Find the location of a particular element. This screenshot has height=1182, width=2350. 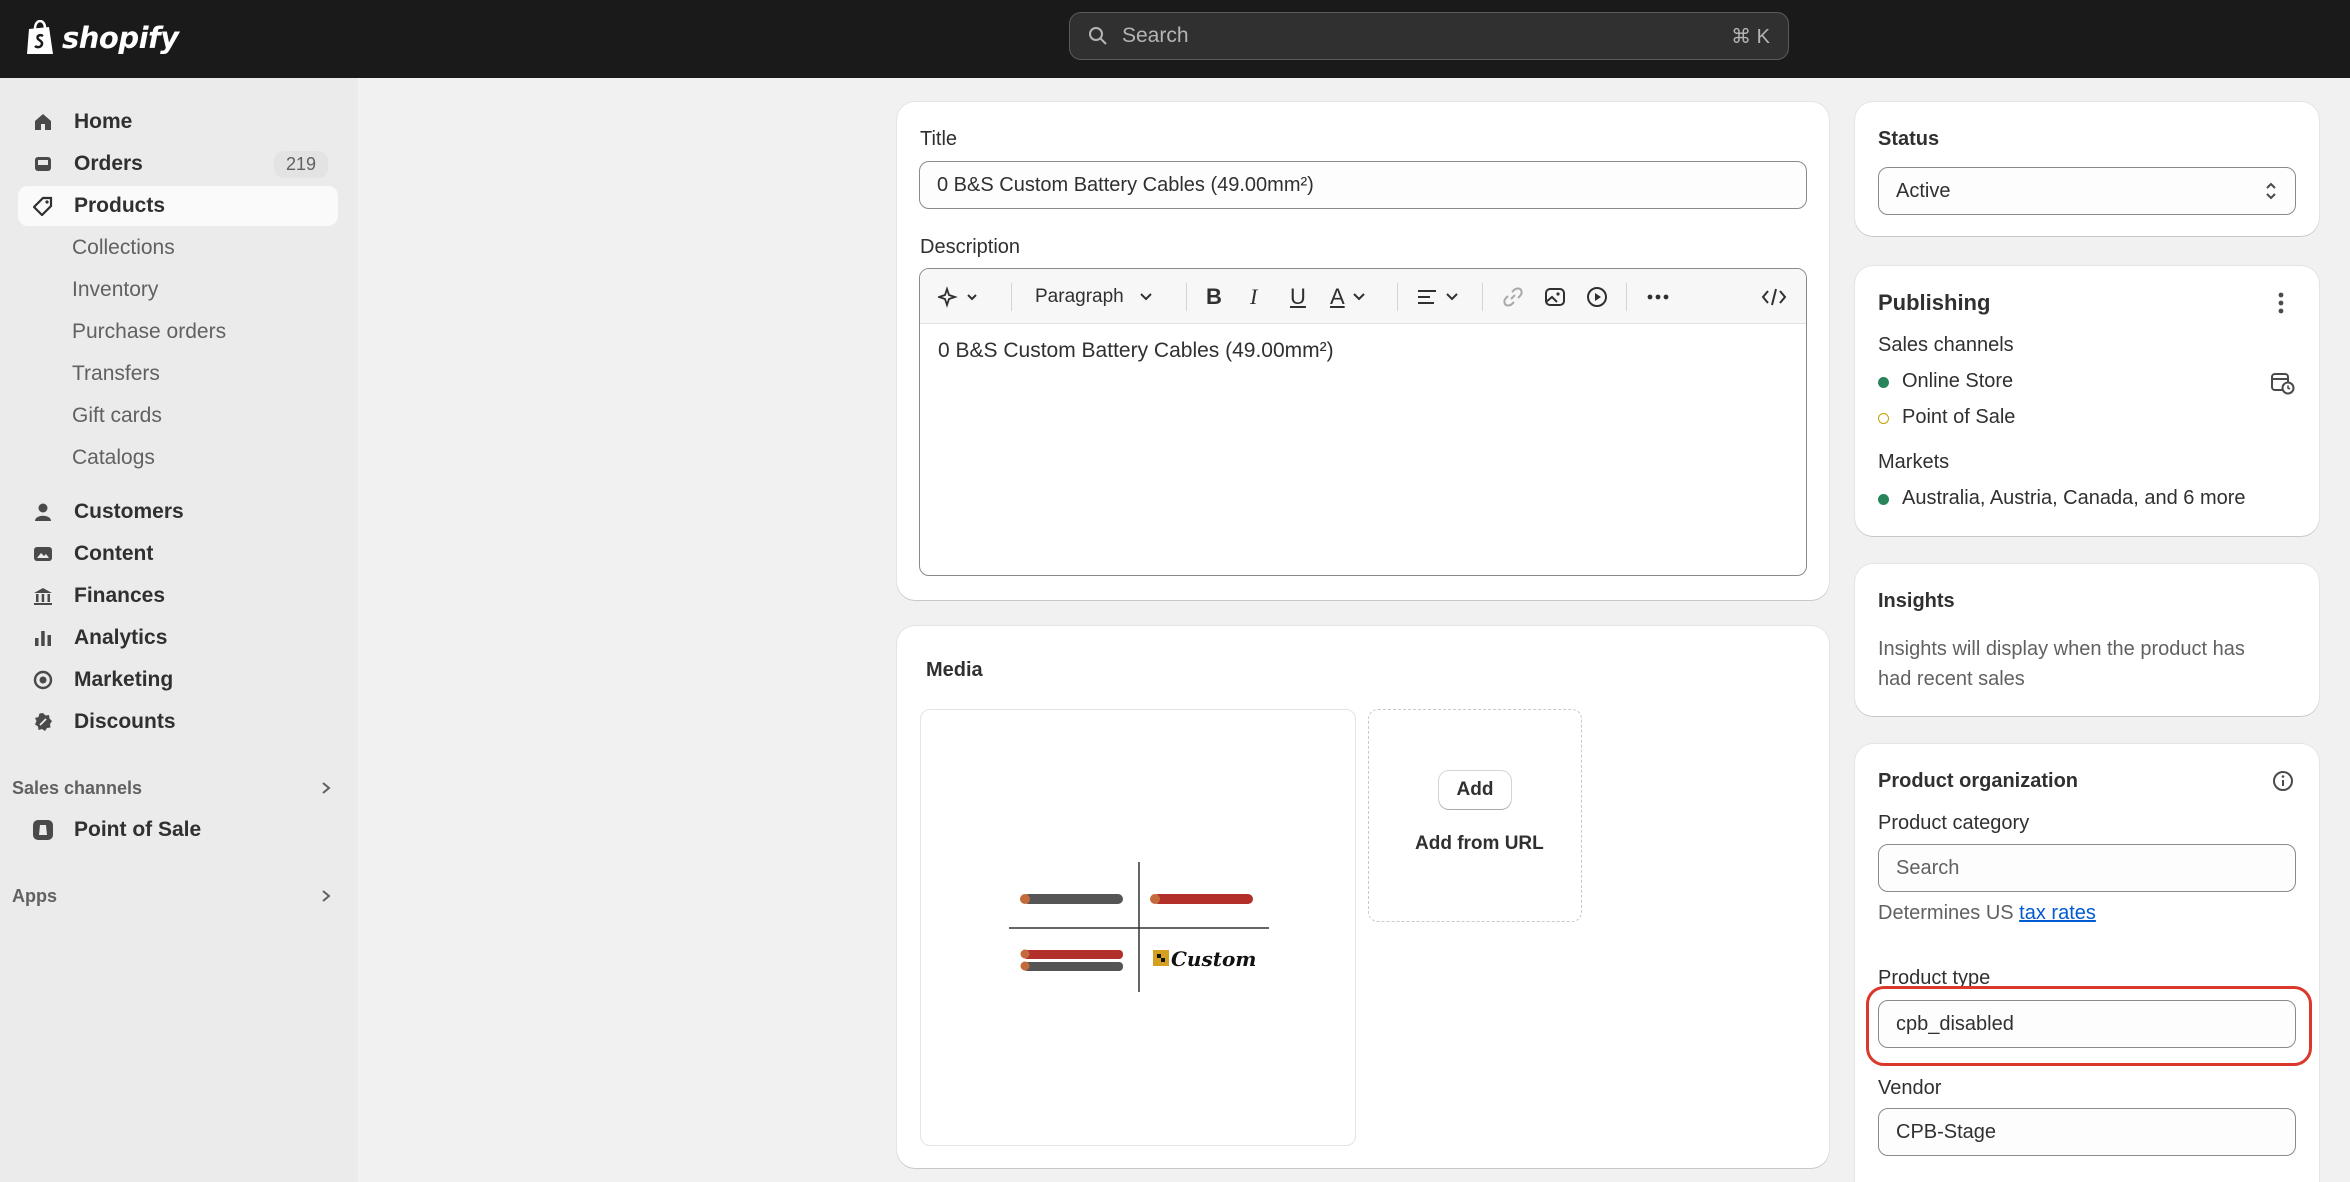

category-help-text: Determines US tax rates is located at coordinates (1987, 913).